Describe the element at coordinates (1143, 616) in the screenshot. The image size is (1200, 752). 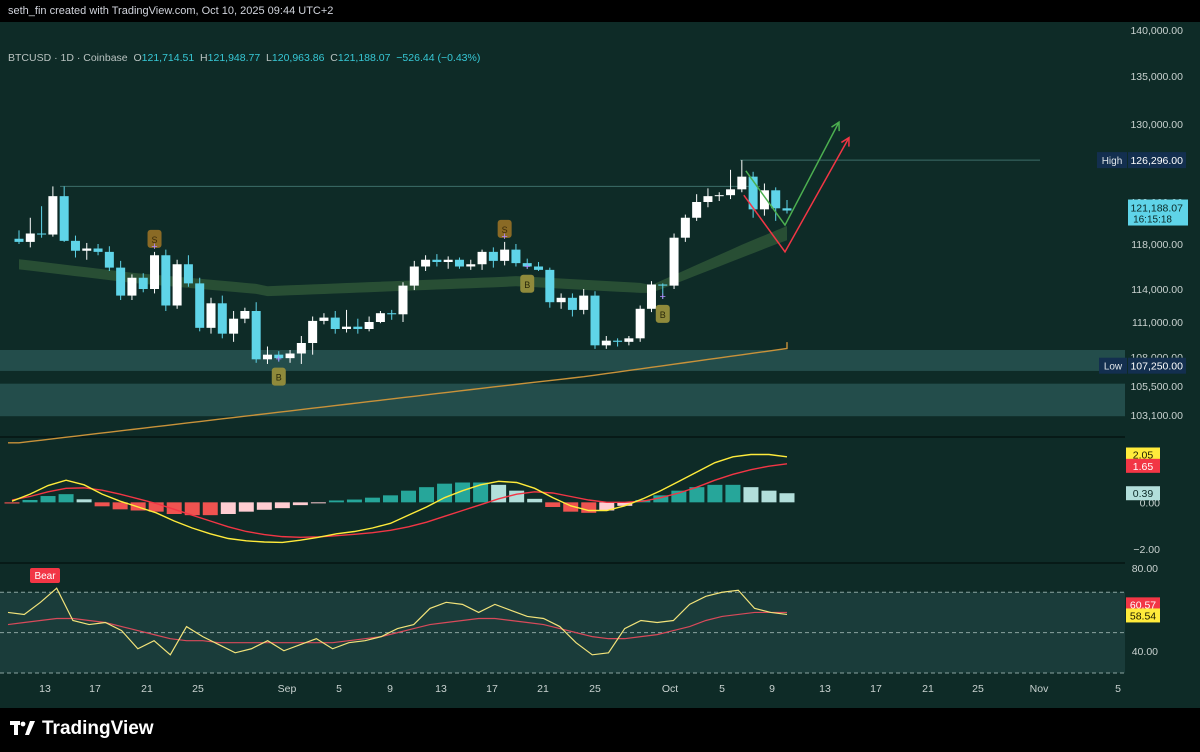
I see `rsi-ma-value-tag: 58.54` at that location.